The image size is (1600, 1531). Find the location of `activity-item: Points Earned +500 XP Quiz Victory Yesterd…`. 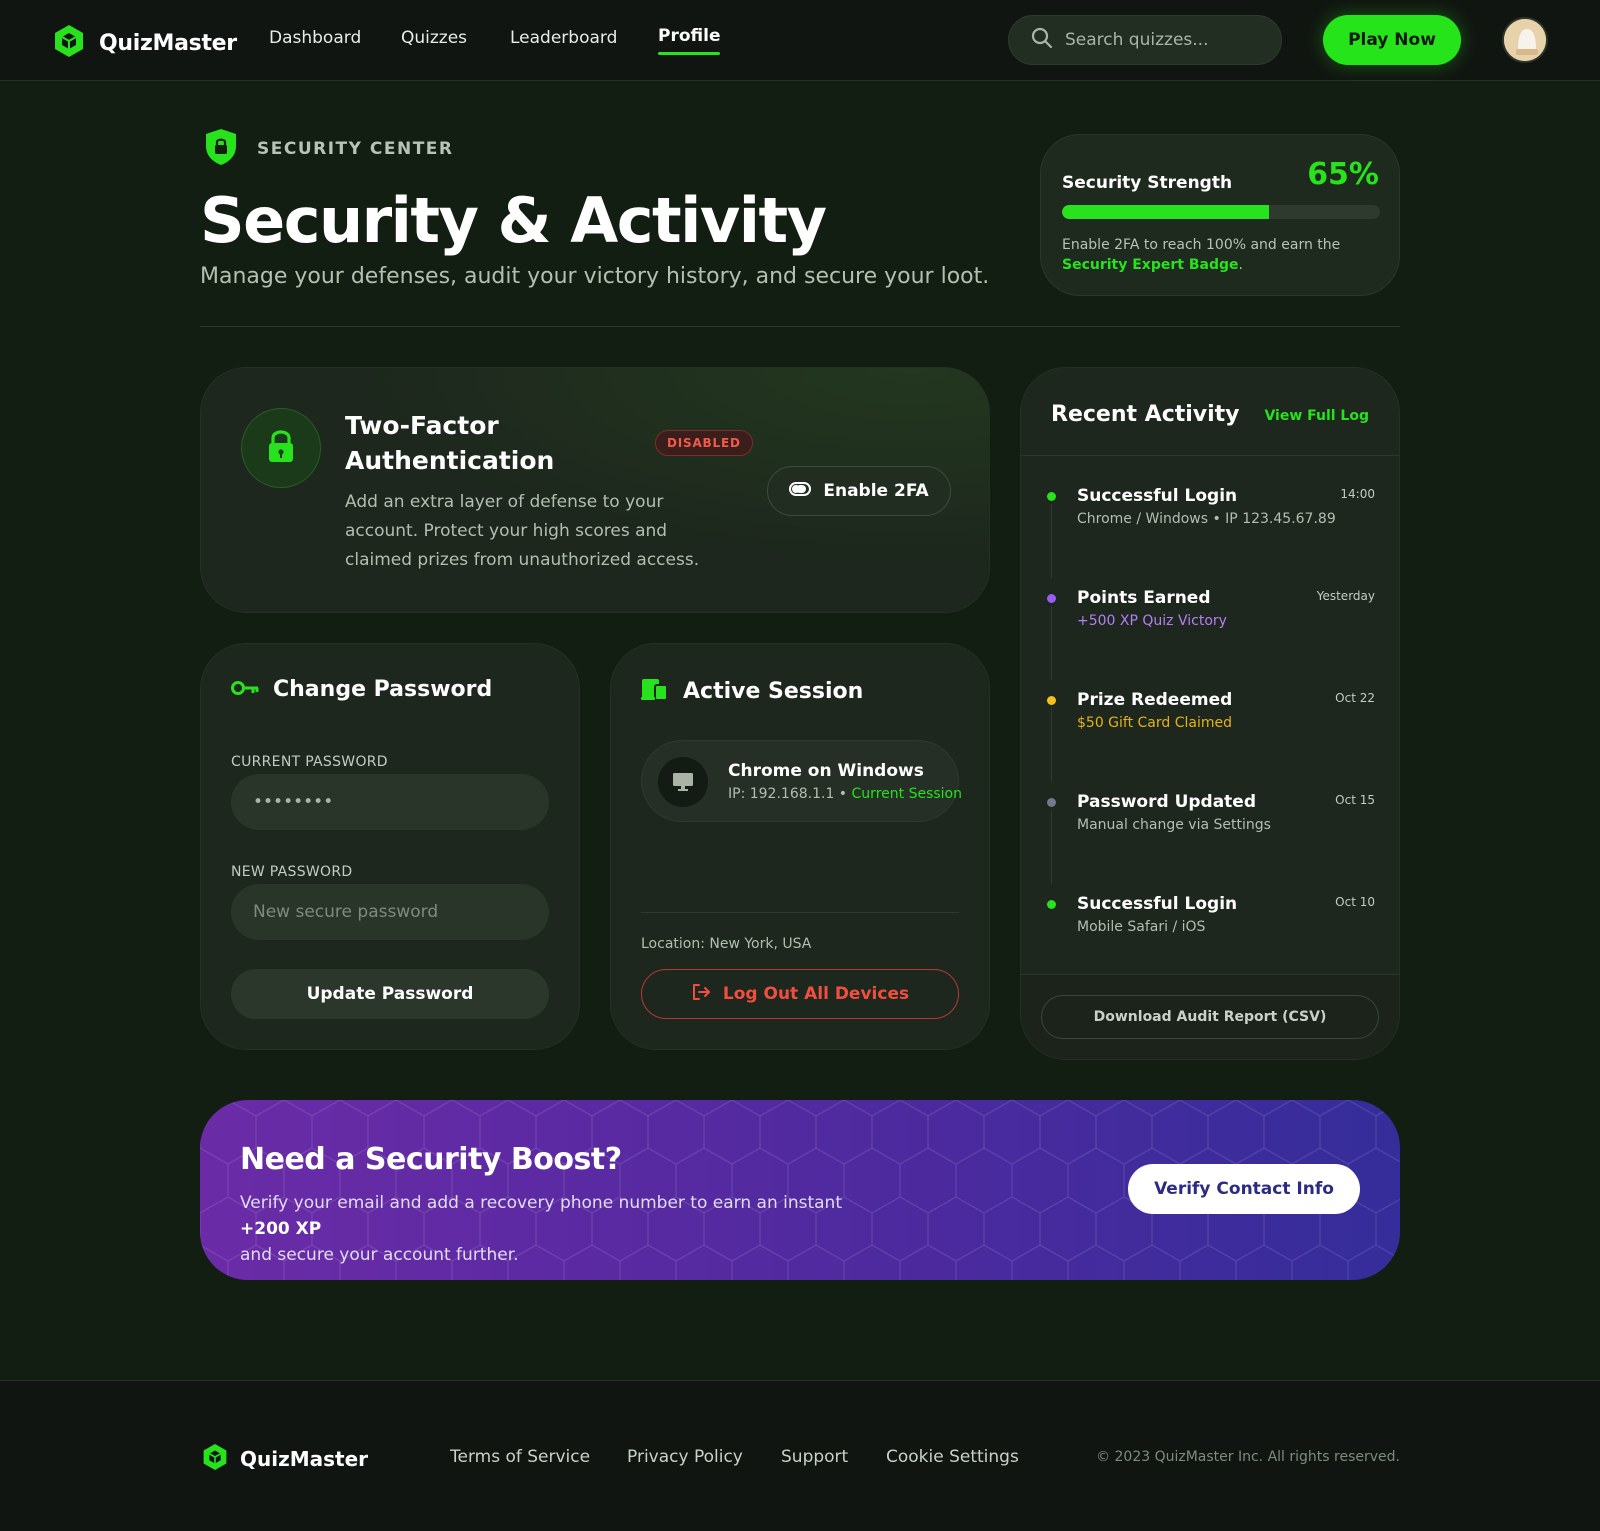

activity-item: Points Earned +500 XP Quiz Victory Yesterd… is located at coordinates (1210, 622).